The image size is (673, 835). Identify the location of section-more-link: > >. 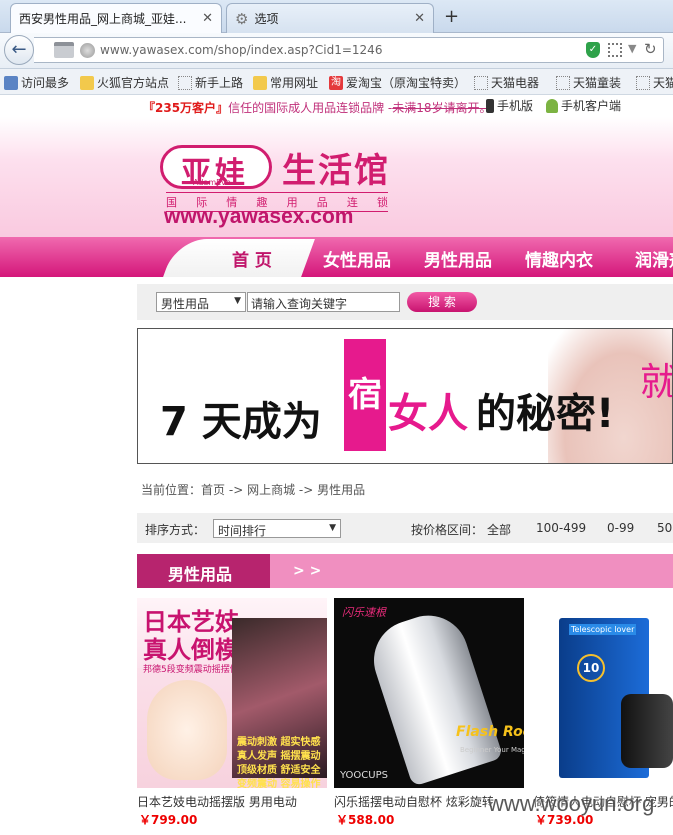
(307, 571).